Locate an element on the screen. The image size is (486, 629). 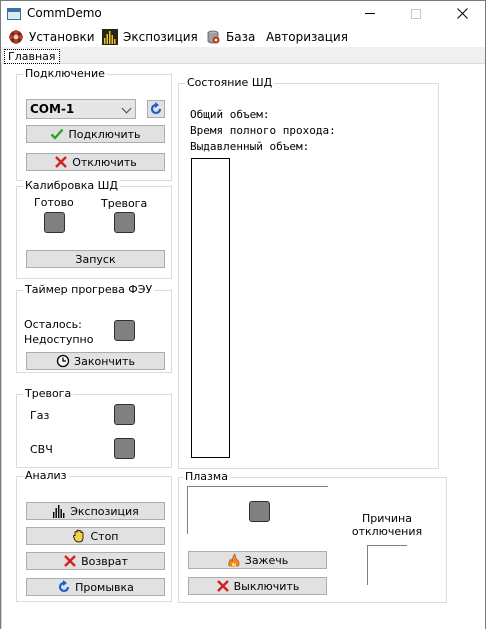
close-button is located at coordinates (462, 14).